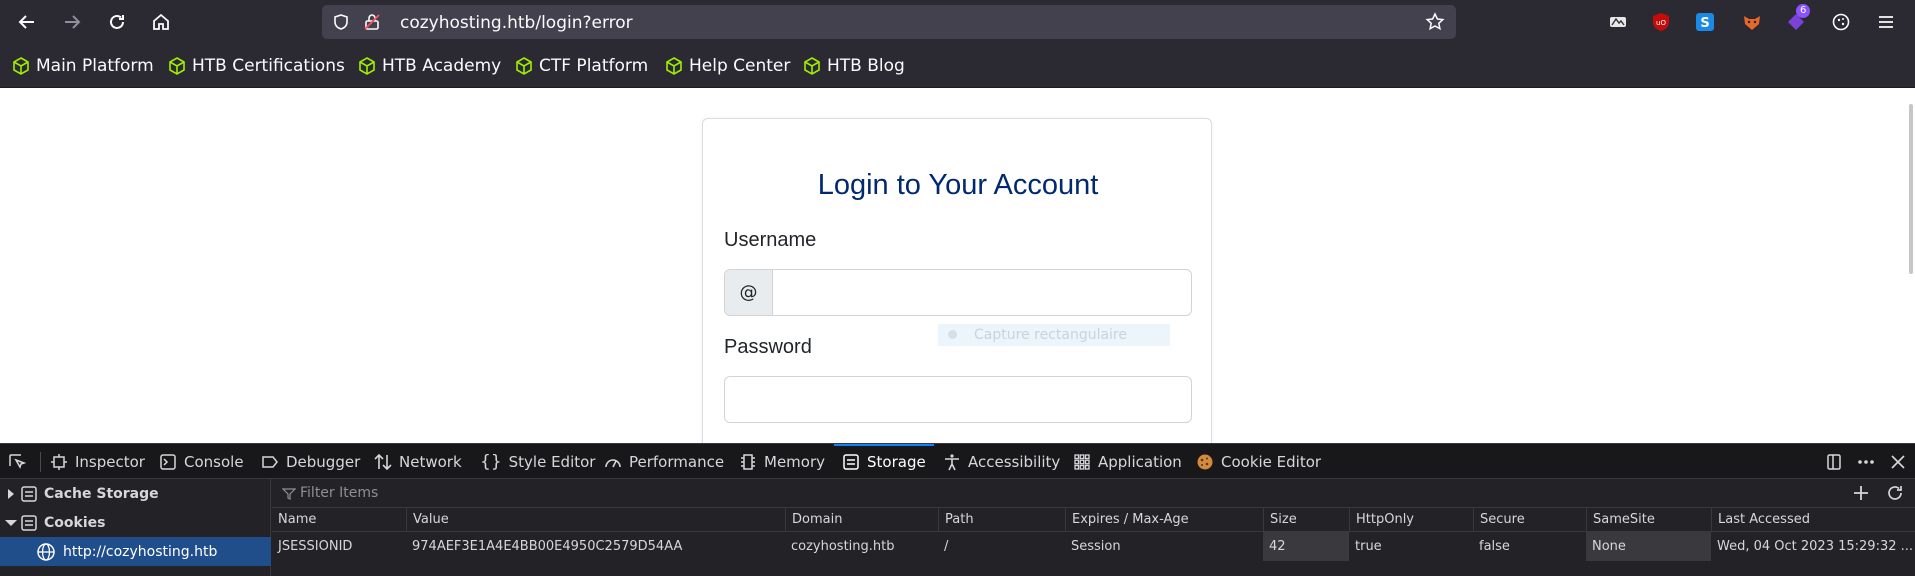 This screenshot has height=576, width=1915. What do you see at coordinates (768, 347) in the screenshot?
I see `password-label: Password` at bounding box center [768, 347].